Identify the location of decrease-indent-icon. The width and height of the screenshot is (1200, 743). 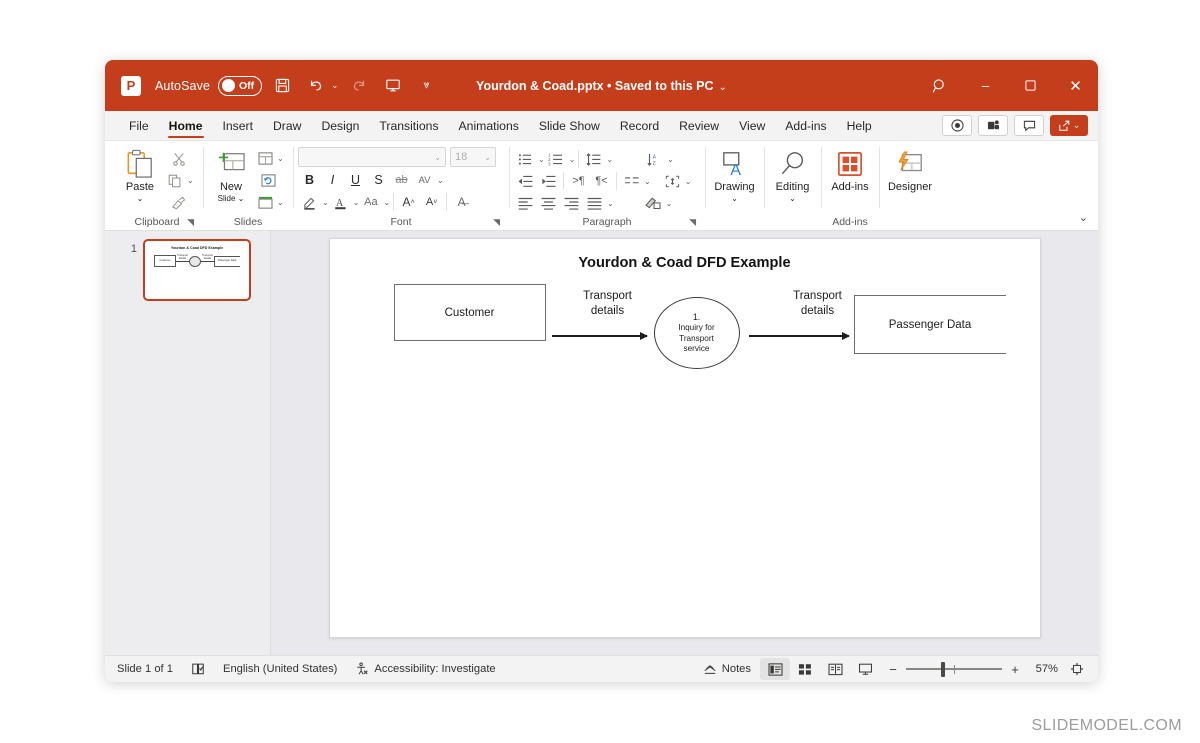
(525, 181).